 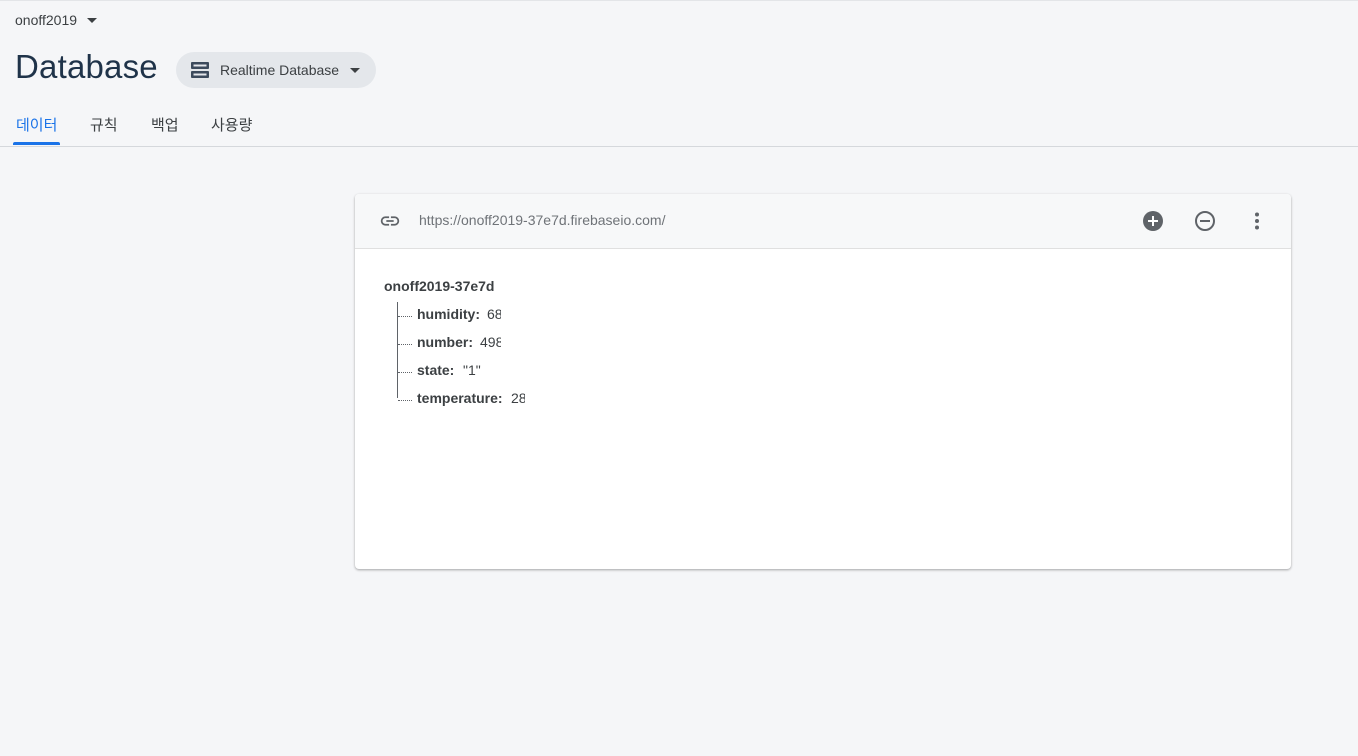 What do you see at coordinates (679, 0) in the screenshot?
I see `top-divider` at bounding box center [679, 0].